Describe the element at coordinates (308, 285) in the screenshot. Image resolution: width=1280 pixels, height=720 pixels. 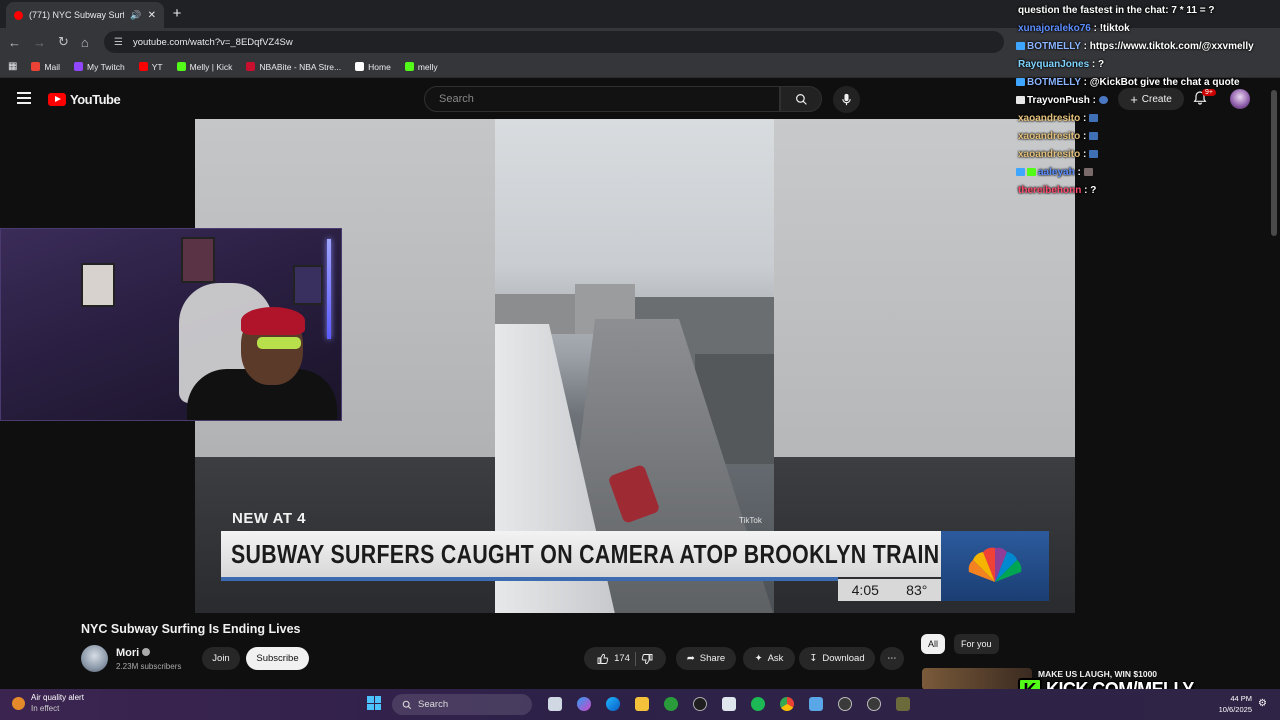
I see `wall-poster` at that location.